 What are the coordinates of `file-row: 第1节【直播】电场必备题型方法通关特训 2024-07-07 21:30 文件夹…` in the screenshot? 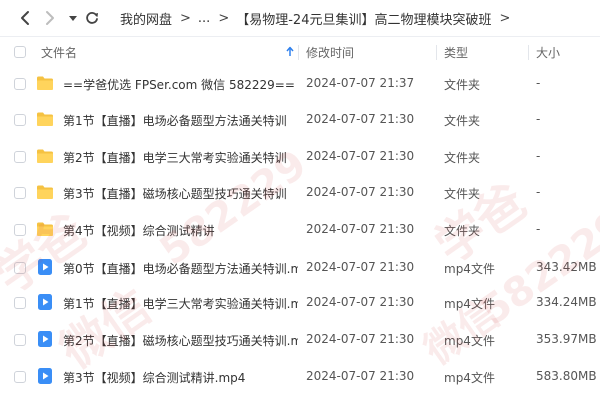 It's located at (300, 120).